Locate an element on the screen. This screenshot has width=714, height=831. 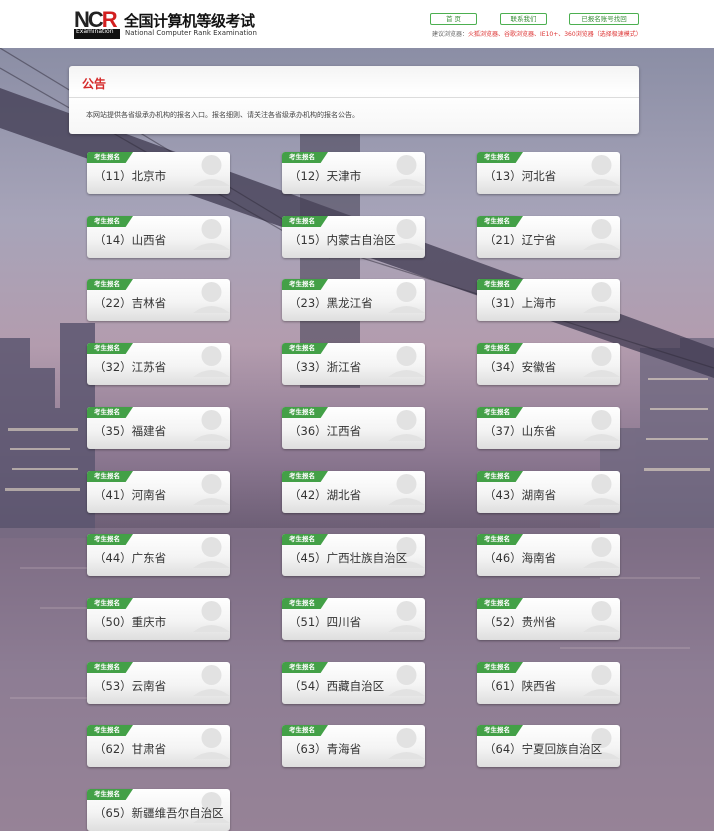
province-label: （51）四川省 is located at coordinates (325, 622).